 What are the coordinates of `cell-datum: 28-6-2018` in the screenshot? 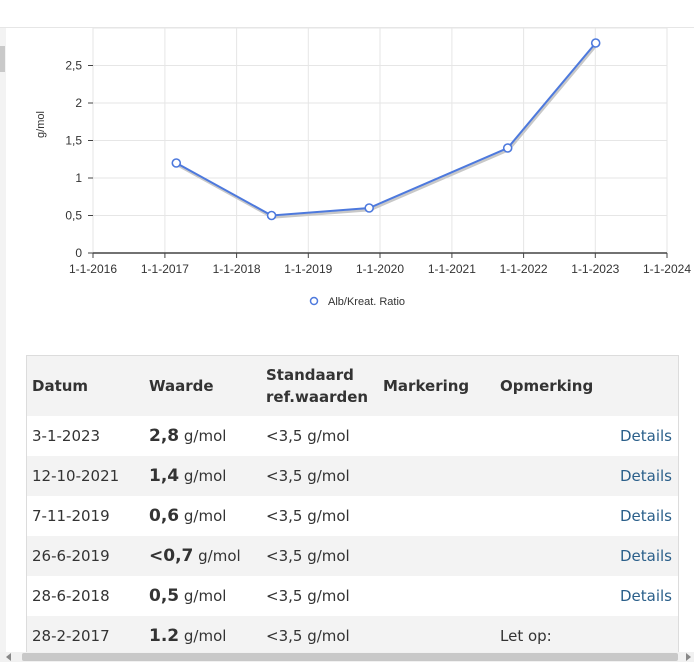 It's located at (71, 596).